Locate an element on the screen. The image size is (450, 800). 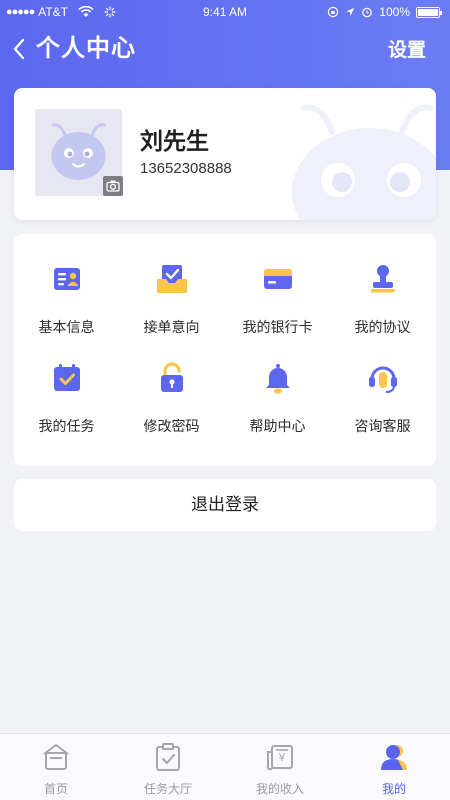
menu-item-label: 修改密码 is located at coordinates (171, 426).